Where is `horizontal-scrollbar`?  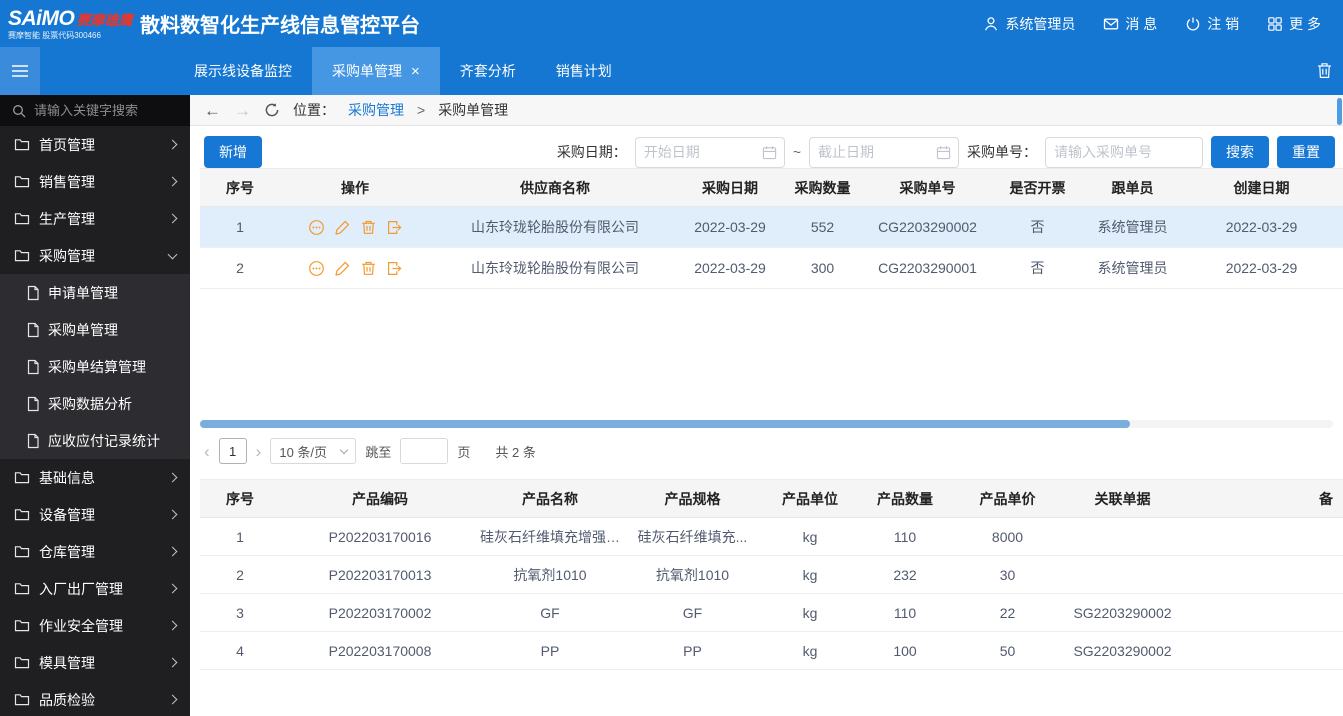
horizontal-scrollbar is located at coordinates (766, 424).